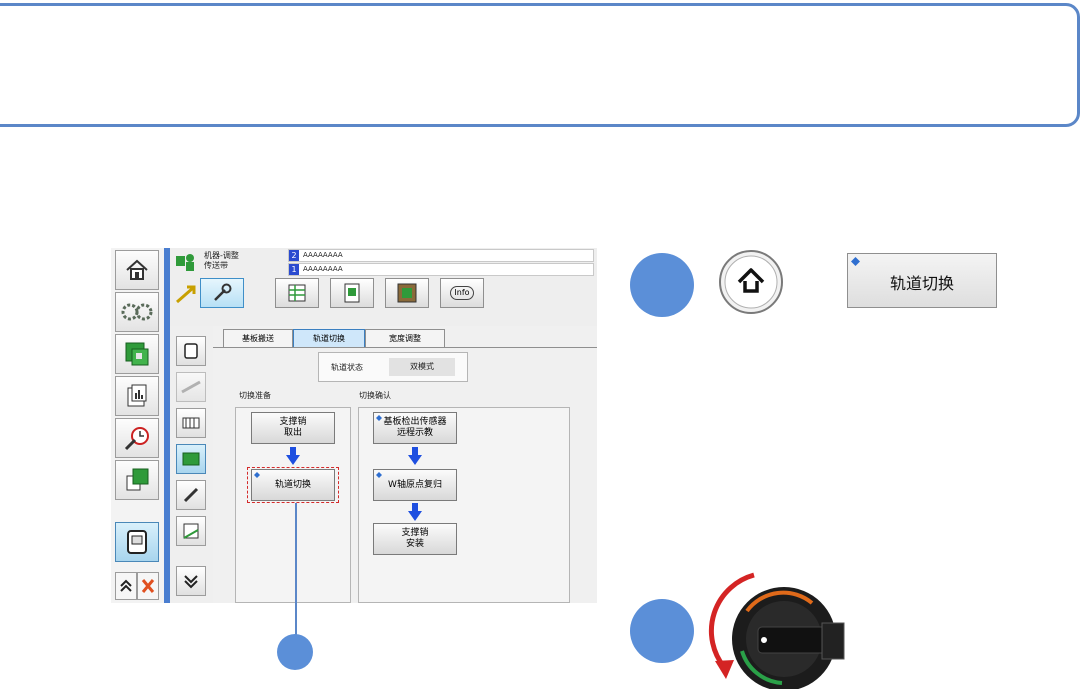  I want to click on double-chevron-down-icon, so click(191, 582).